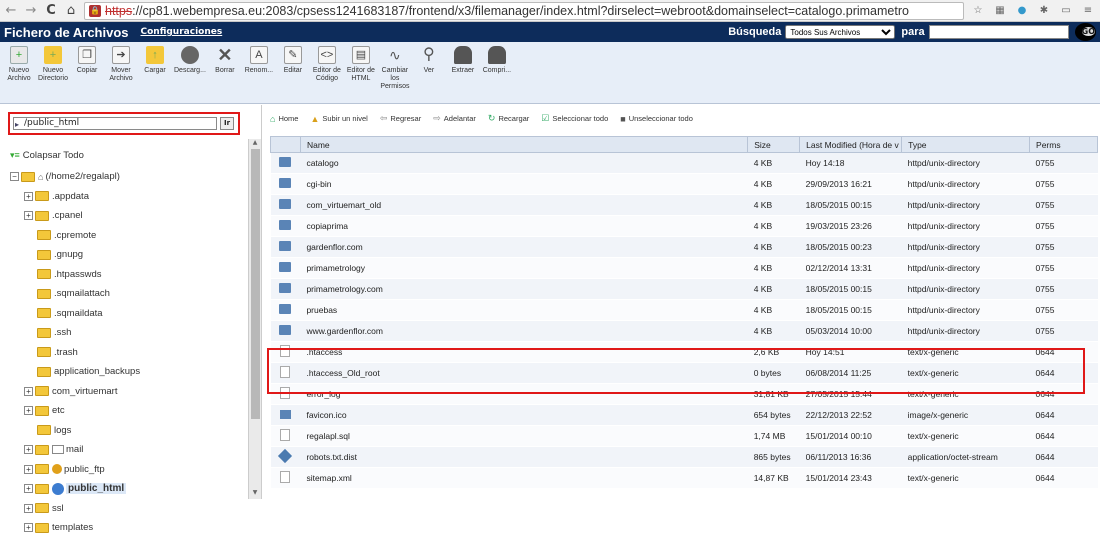 This screenshot has height=538, width=1100. Describe the element at coordinates (130, 470) in the screenshot. I see `tree-item: + public_ftp` at that location.